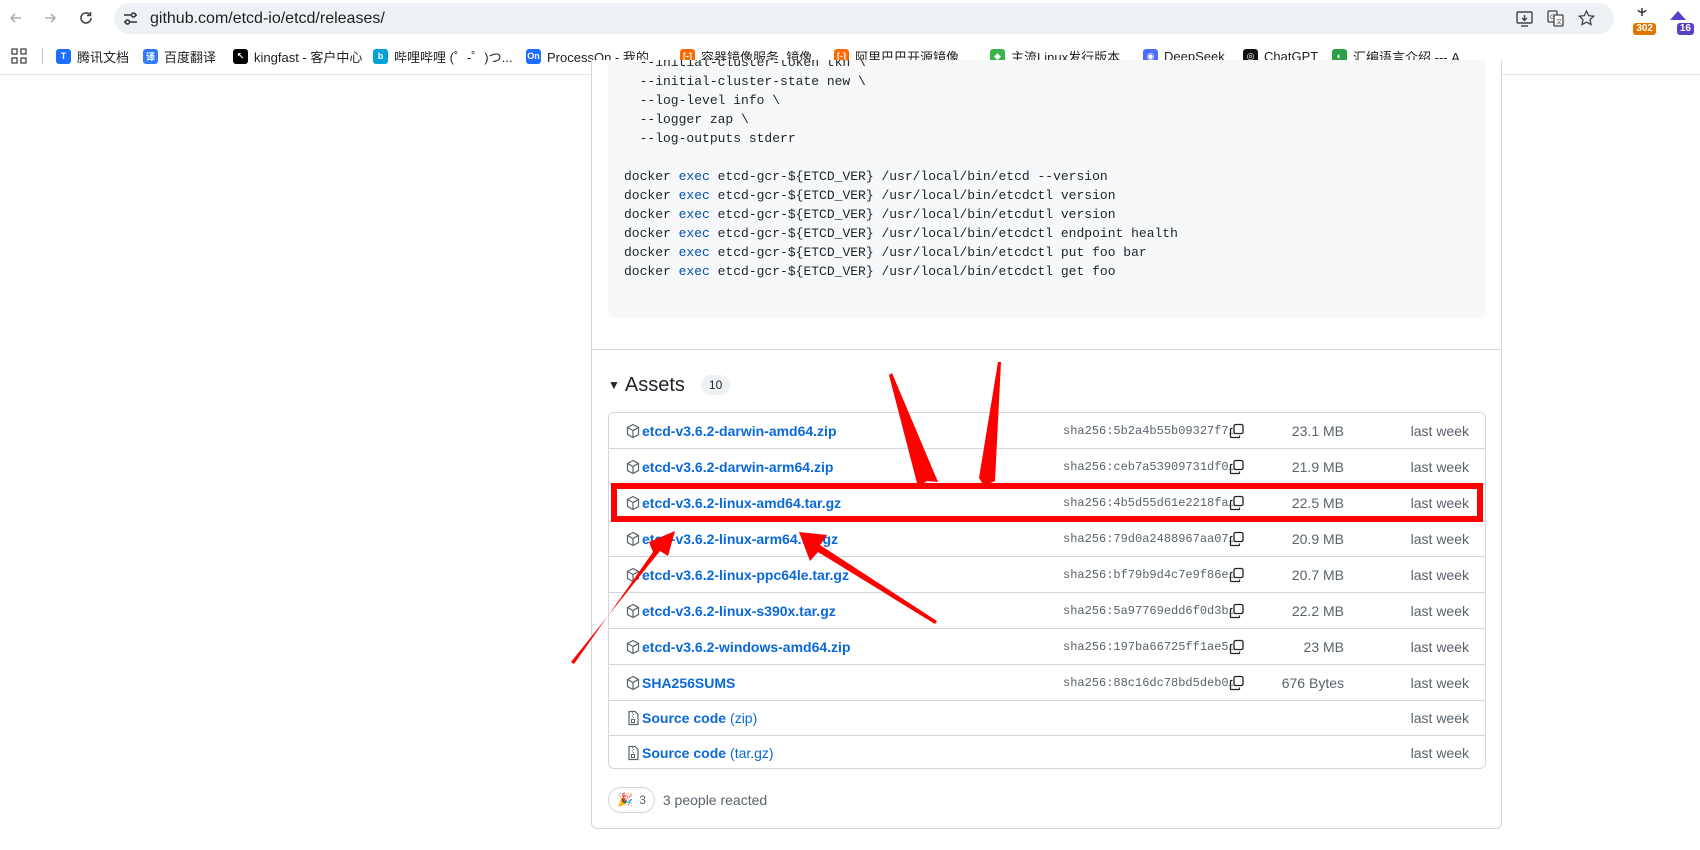  What do you see at coordinates (1641, 20) in the screenshot?
I see `extension-302-button: 302` at bounding box center [1641, 20].